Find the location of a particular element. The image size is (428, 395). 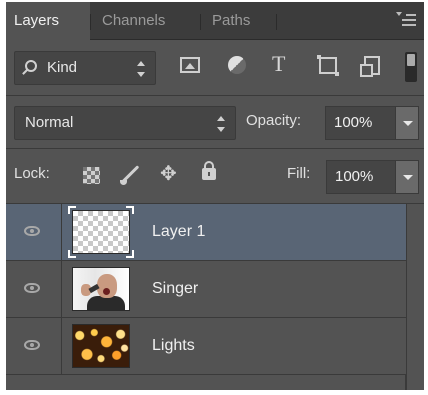

opacity-label: Opacity: is located at coordinates (274, 120).